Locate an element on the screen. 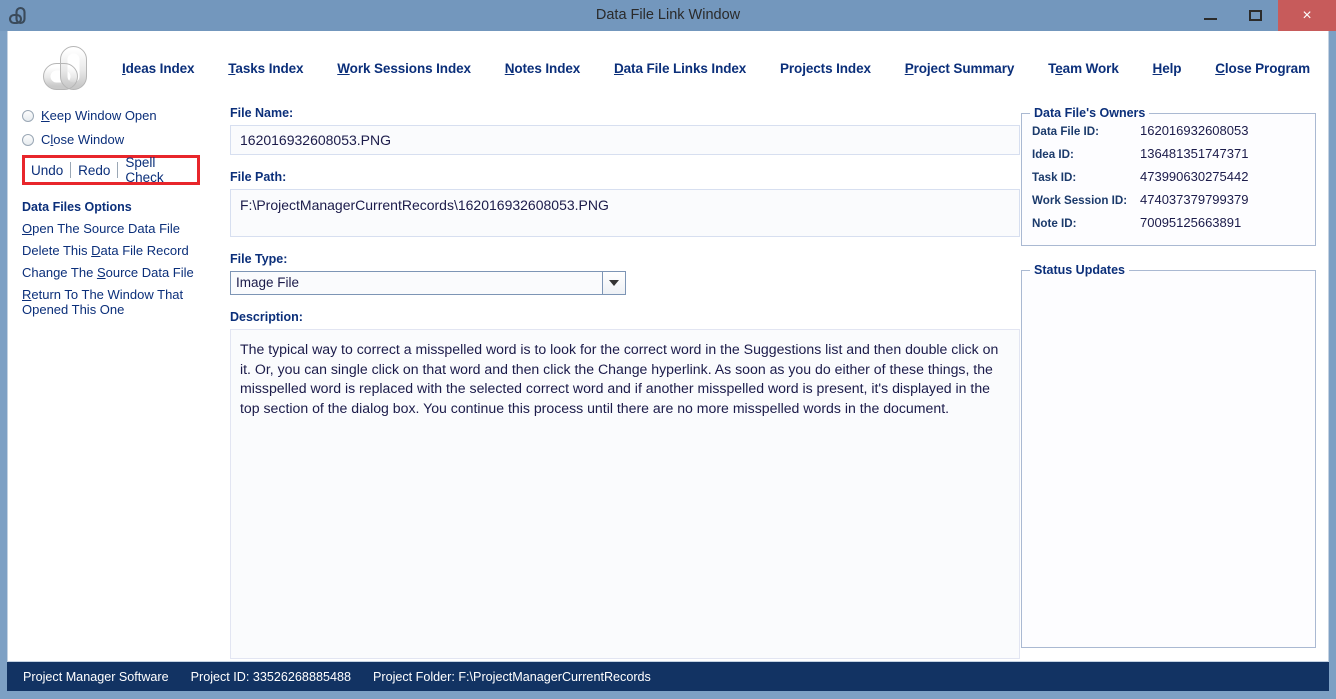 The width and height of the screenshot is (1336, 699). owner-row: Note ID: 70095125663891 is located at coordinates (1173, 226).